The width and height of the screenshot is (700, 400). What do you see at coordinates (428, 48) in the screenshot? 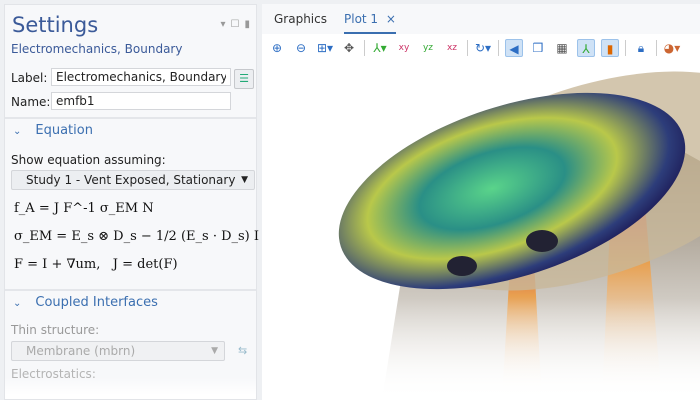
I see `view-yz-icon: yz` at bounding box center [428, 48].